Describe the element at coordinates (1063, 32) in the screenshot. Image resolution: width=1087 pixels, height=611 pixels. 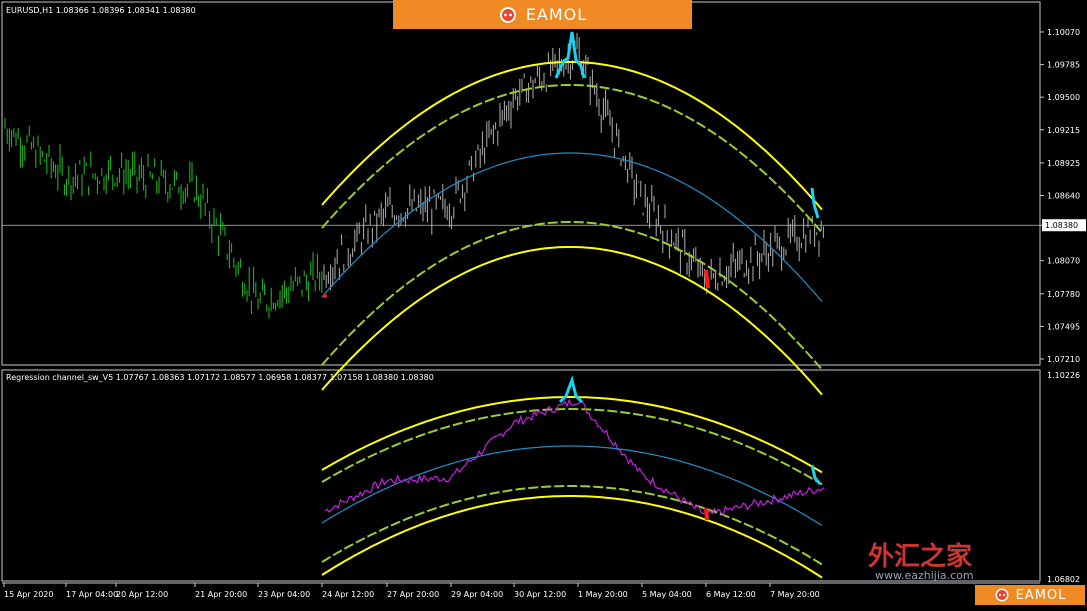
I see `y-tick-label: 1.10070` at that location.